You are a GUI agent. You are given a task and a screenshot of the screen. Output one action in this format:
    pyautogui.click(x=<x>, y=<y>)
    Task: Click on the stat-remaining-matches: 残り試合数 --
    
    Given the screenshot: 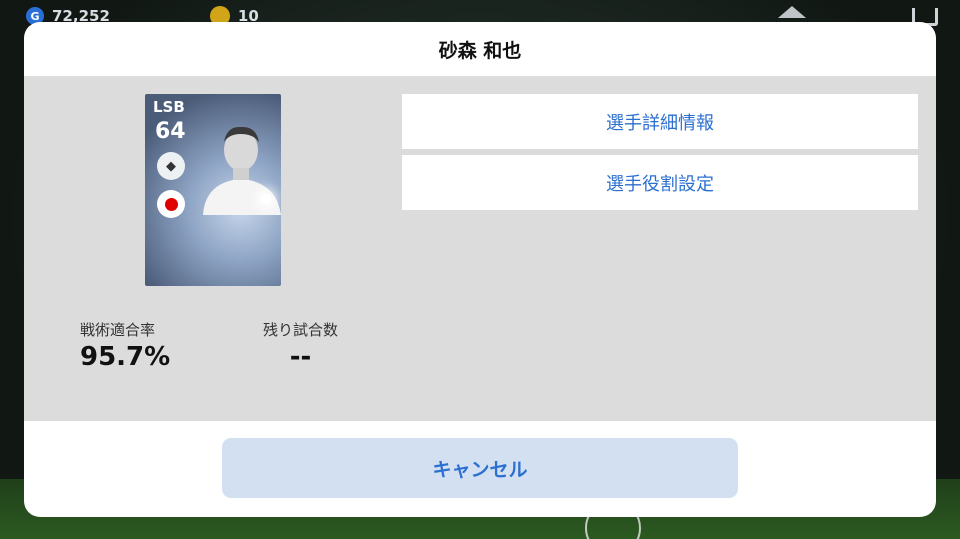 What is the action you would take?
    pyautogui.click(x=300, y=345)
    